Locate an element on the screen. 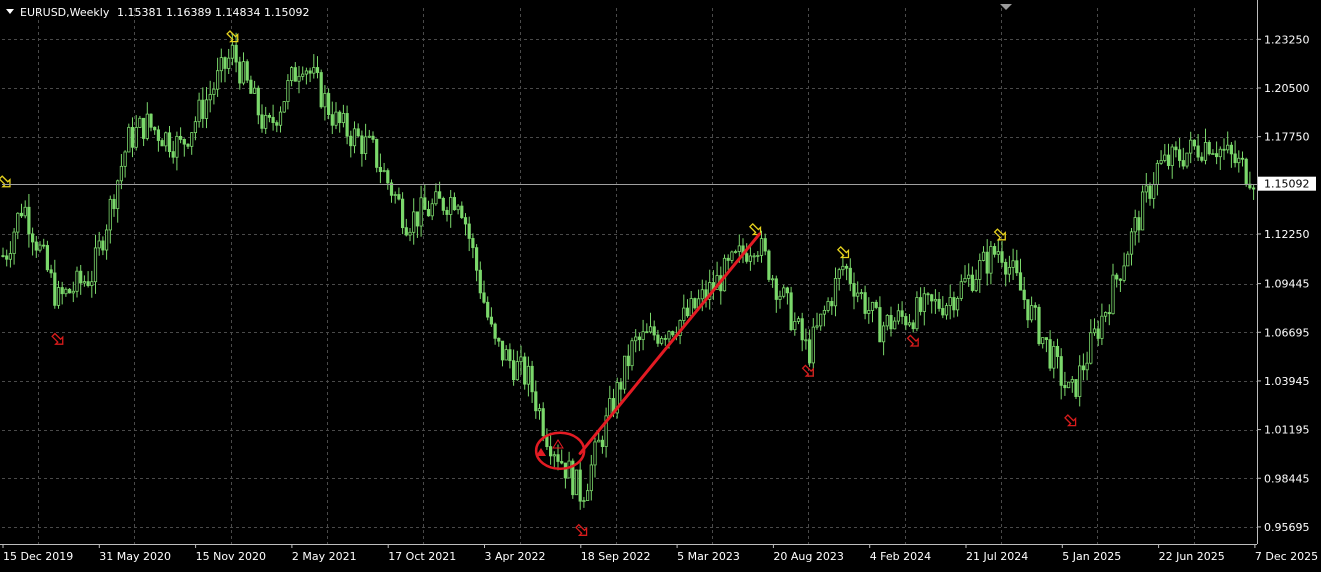 The image size is (1321, 572). x-tick-label: 22 Jun 2025 is located at coordinates (1192, 556).